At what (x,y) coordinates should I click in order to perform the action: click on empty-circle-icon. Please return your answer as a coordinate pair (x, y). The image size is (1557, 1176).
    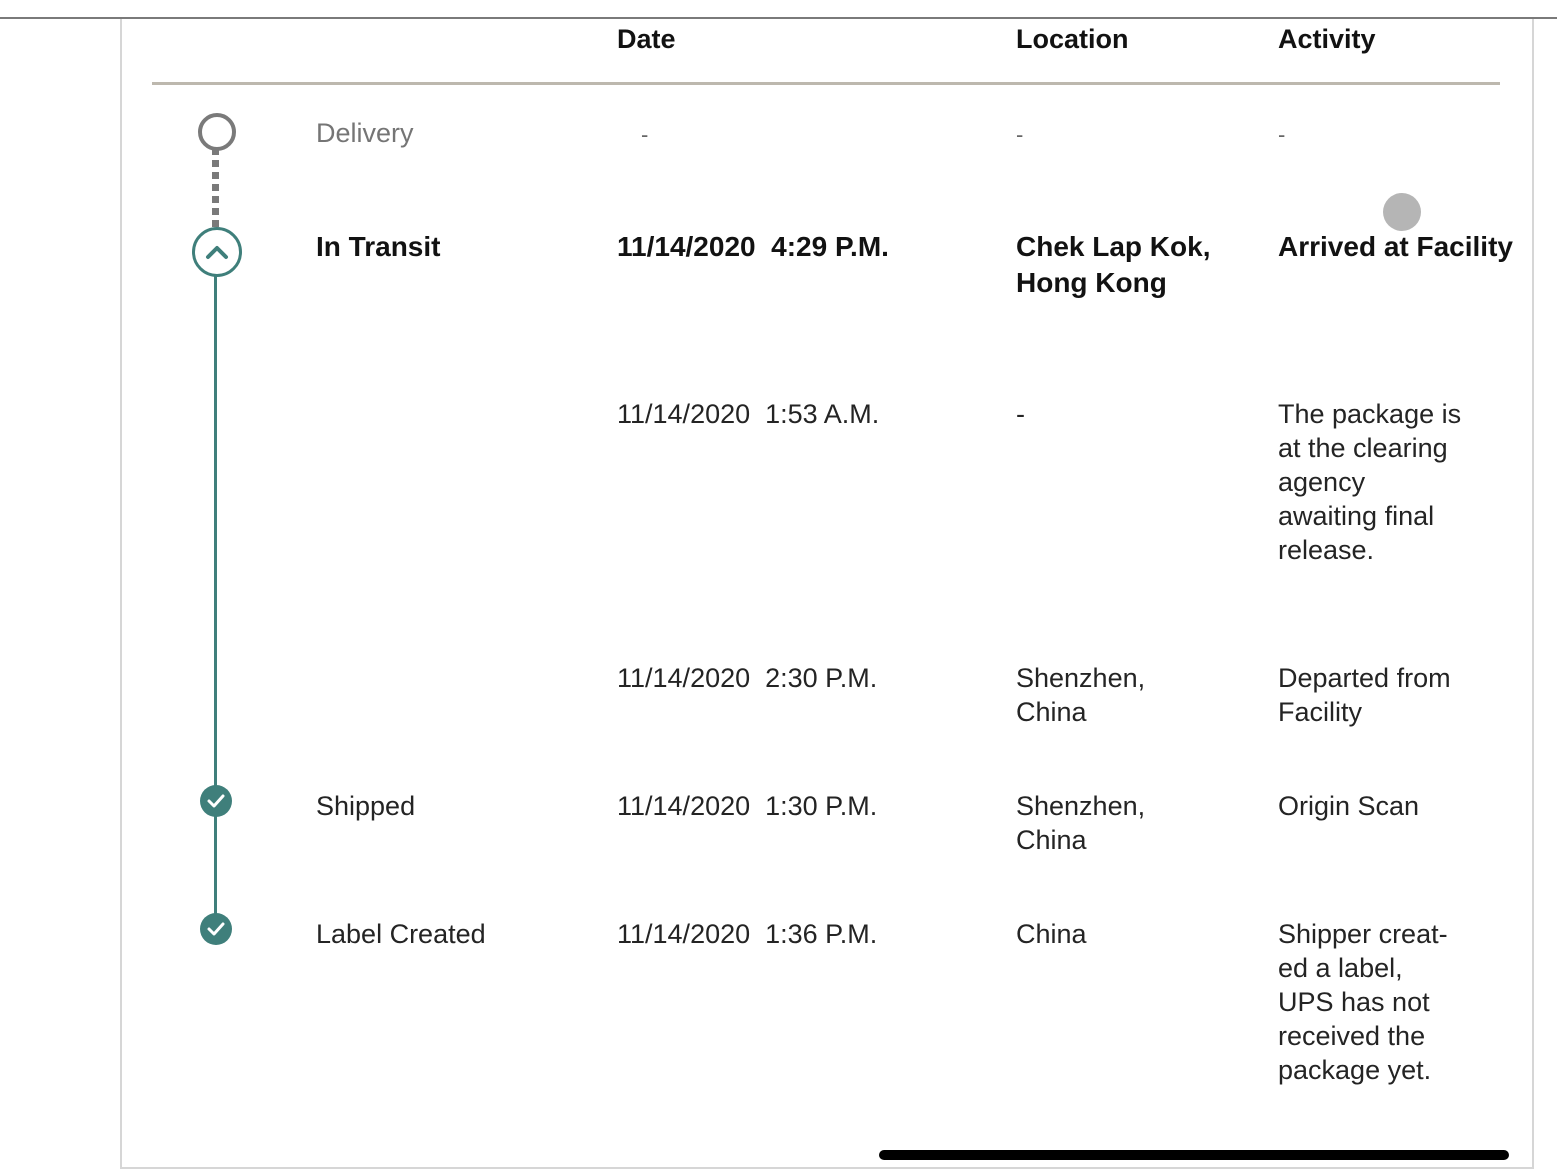
    Looking at the image, I should click on (217, 132).